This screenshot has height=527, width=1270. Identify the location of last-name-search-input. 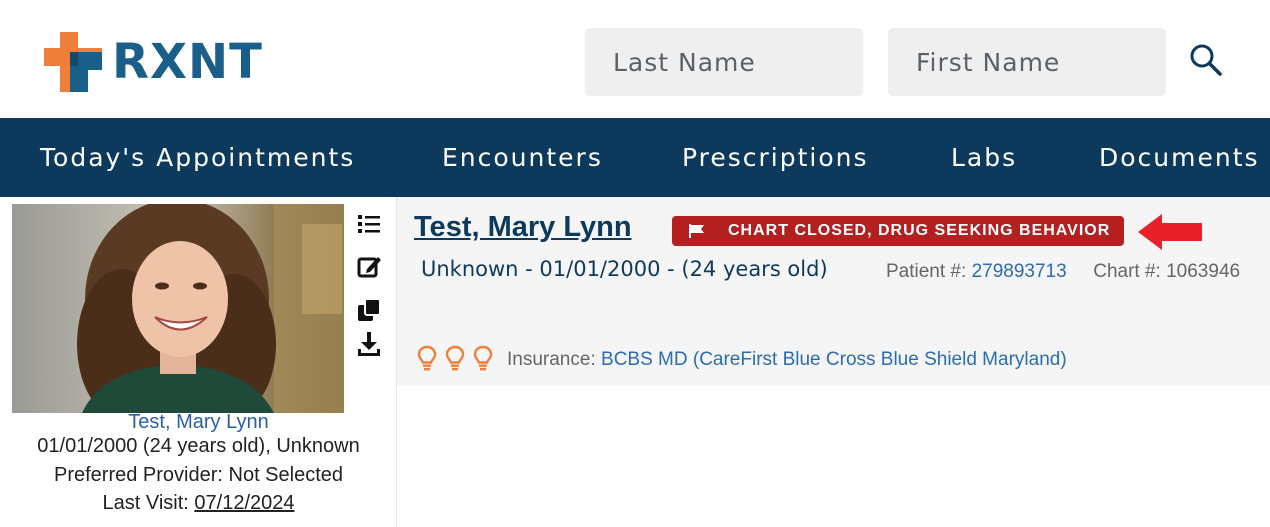
(724, 62).